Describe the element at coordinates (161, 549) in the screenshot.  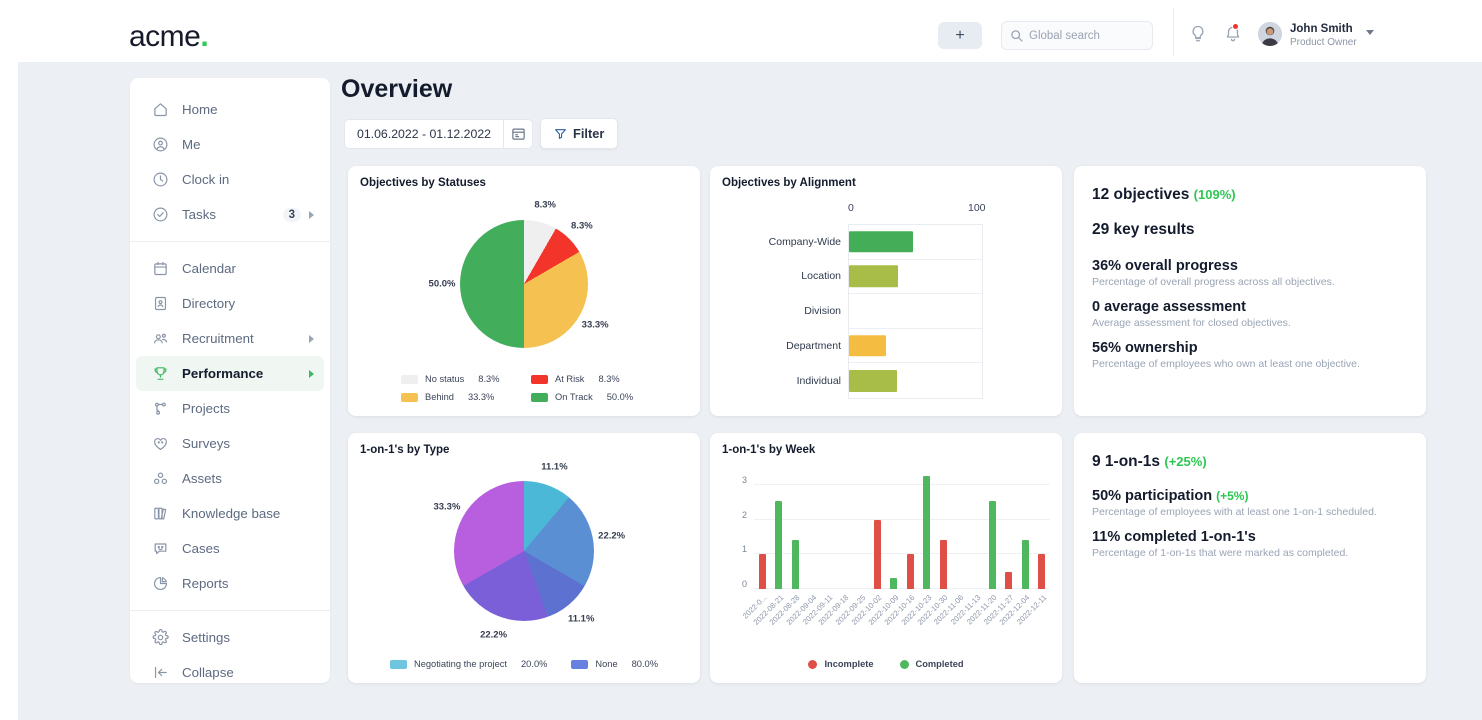
I see `cases-icon` at that location.